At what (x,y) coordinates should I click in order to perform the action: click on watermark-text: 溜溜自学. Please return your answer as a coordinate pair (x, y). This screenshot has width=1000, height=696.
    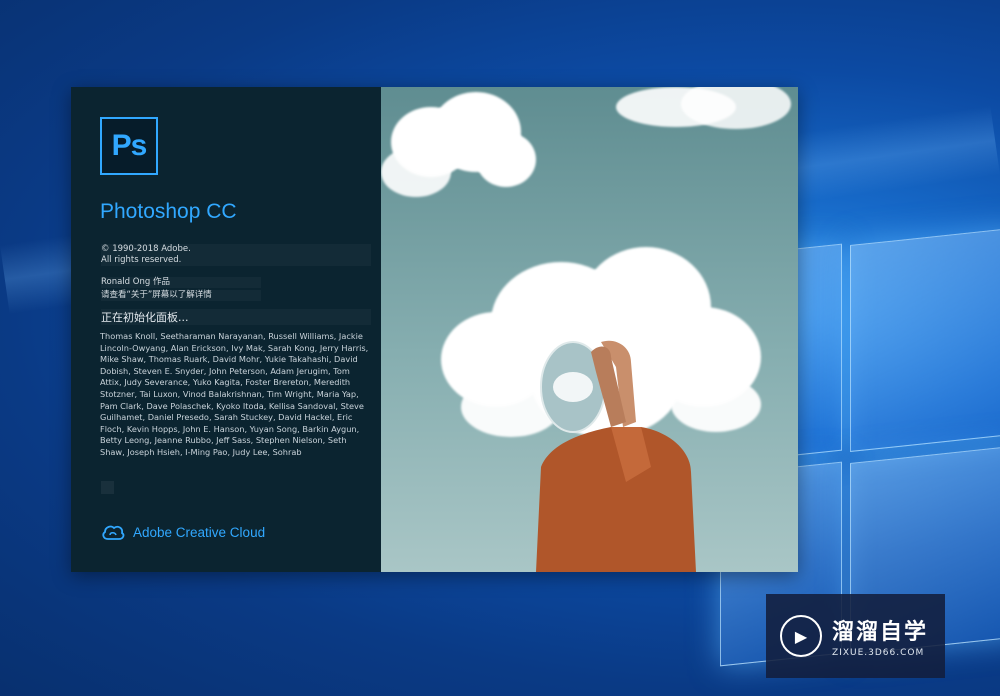
    Looking at the image, I should click on (880, 632).